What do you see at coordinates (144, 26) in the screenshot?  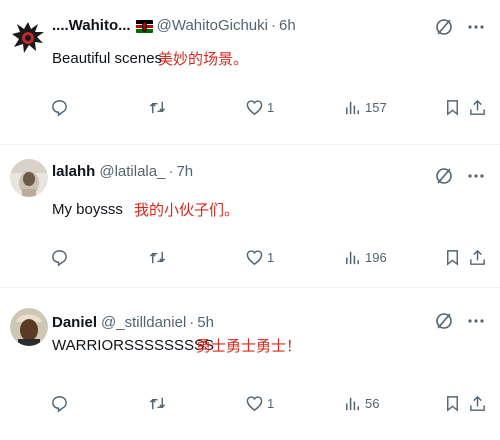 I see `kenya-flag-icon` at bounding box center [144, 26].